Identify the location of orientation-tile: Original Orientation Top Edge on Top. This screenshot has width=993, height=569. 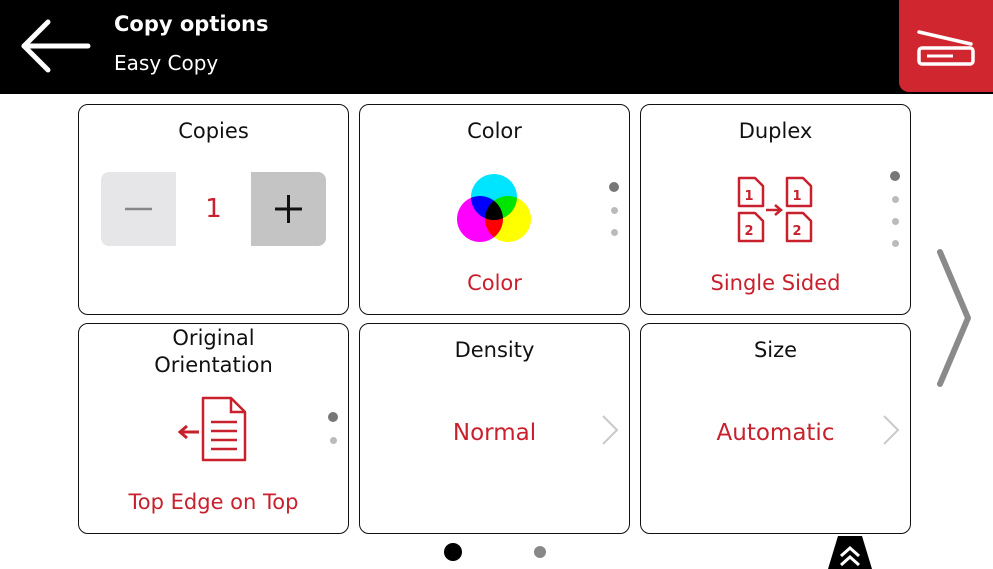
(213, 428).